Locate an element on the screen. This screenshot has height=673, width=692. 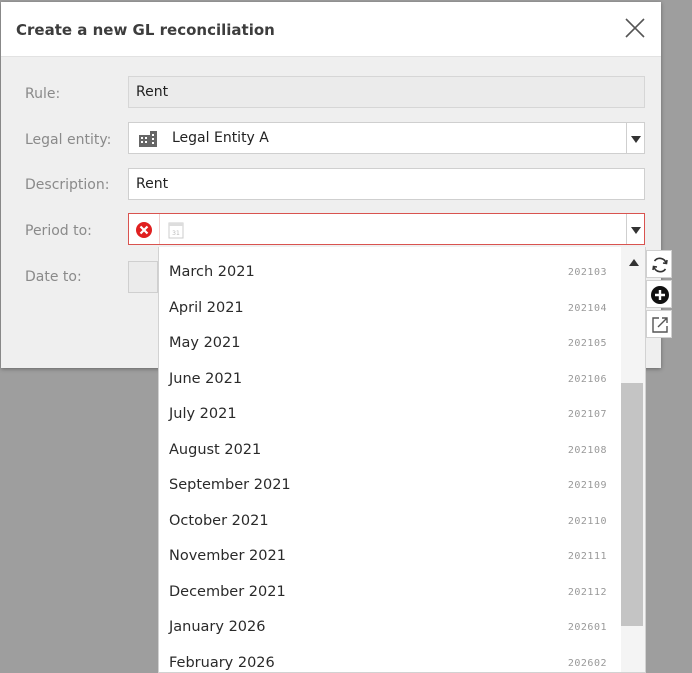
period-separator is located at coordinates (159, 229).